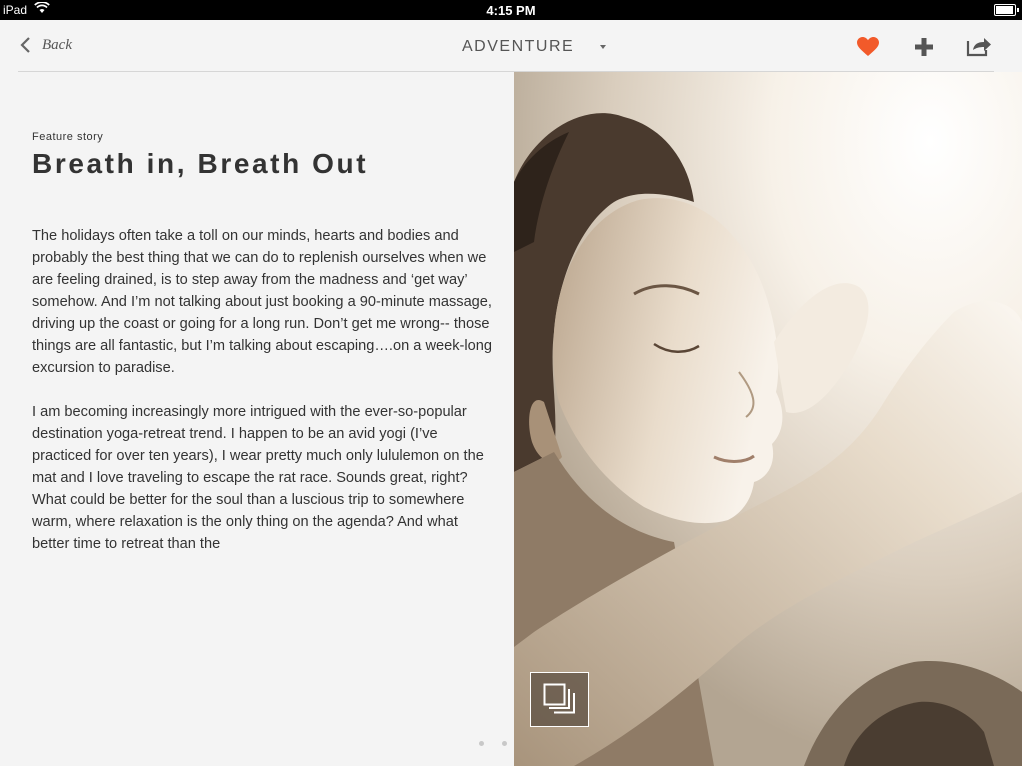 This screenshot has width=1022, height=766. I want to click on article-title: Breath in, Breath Out, so click(200, 163).